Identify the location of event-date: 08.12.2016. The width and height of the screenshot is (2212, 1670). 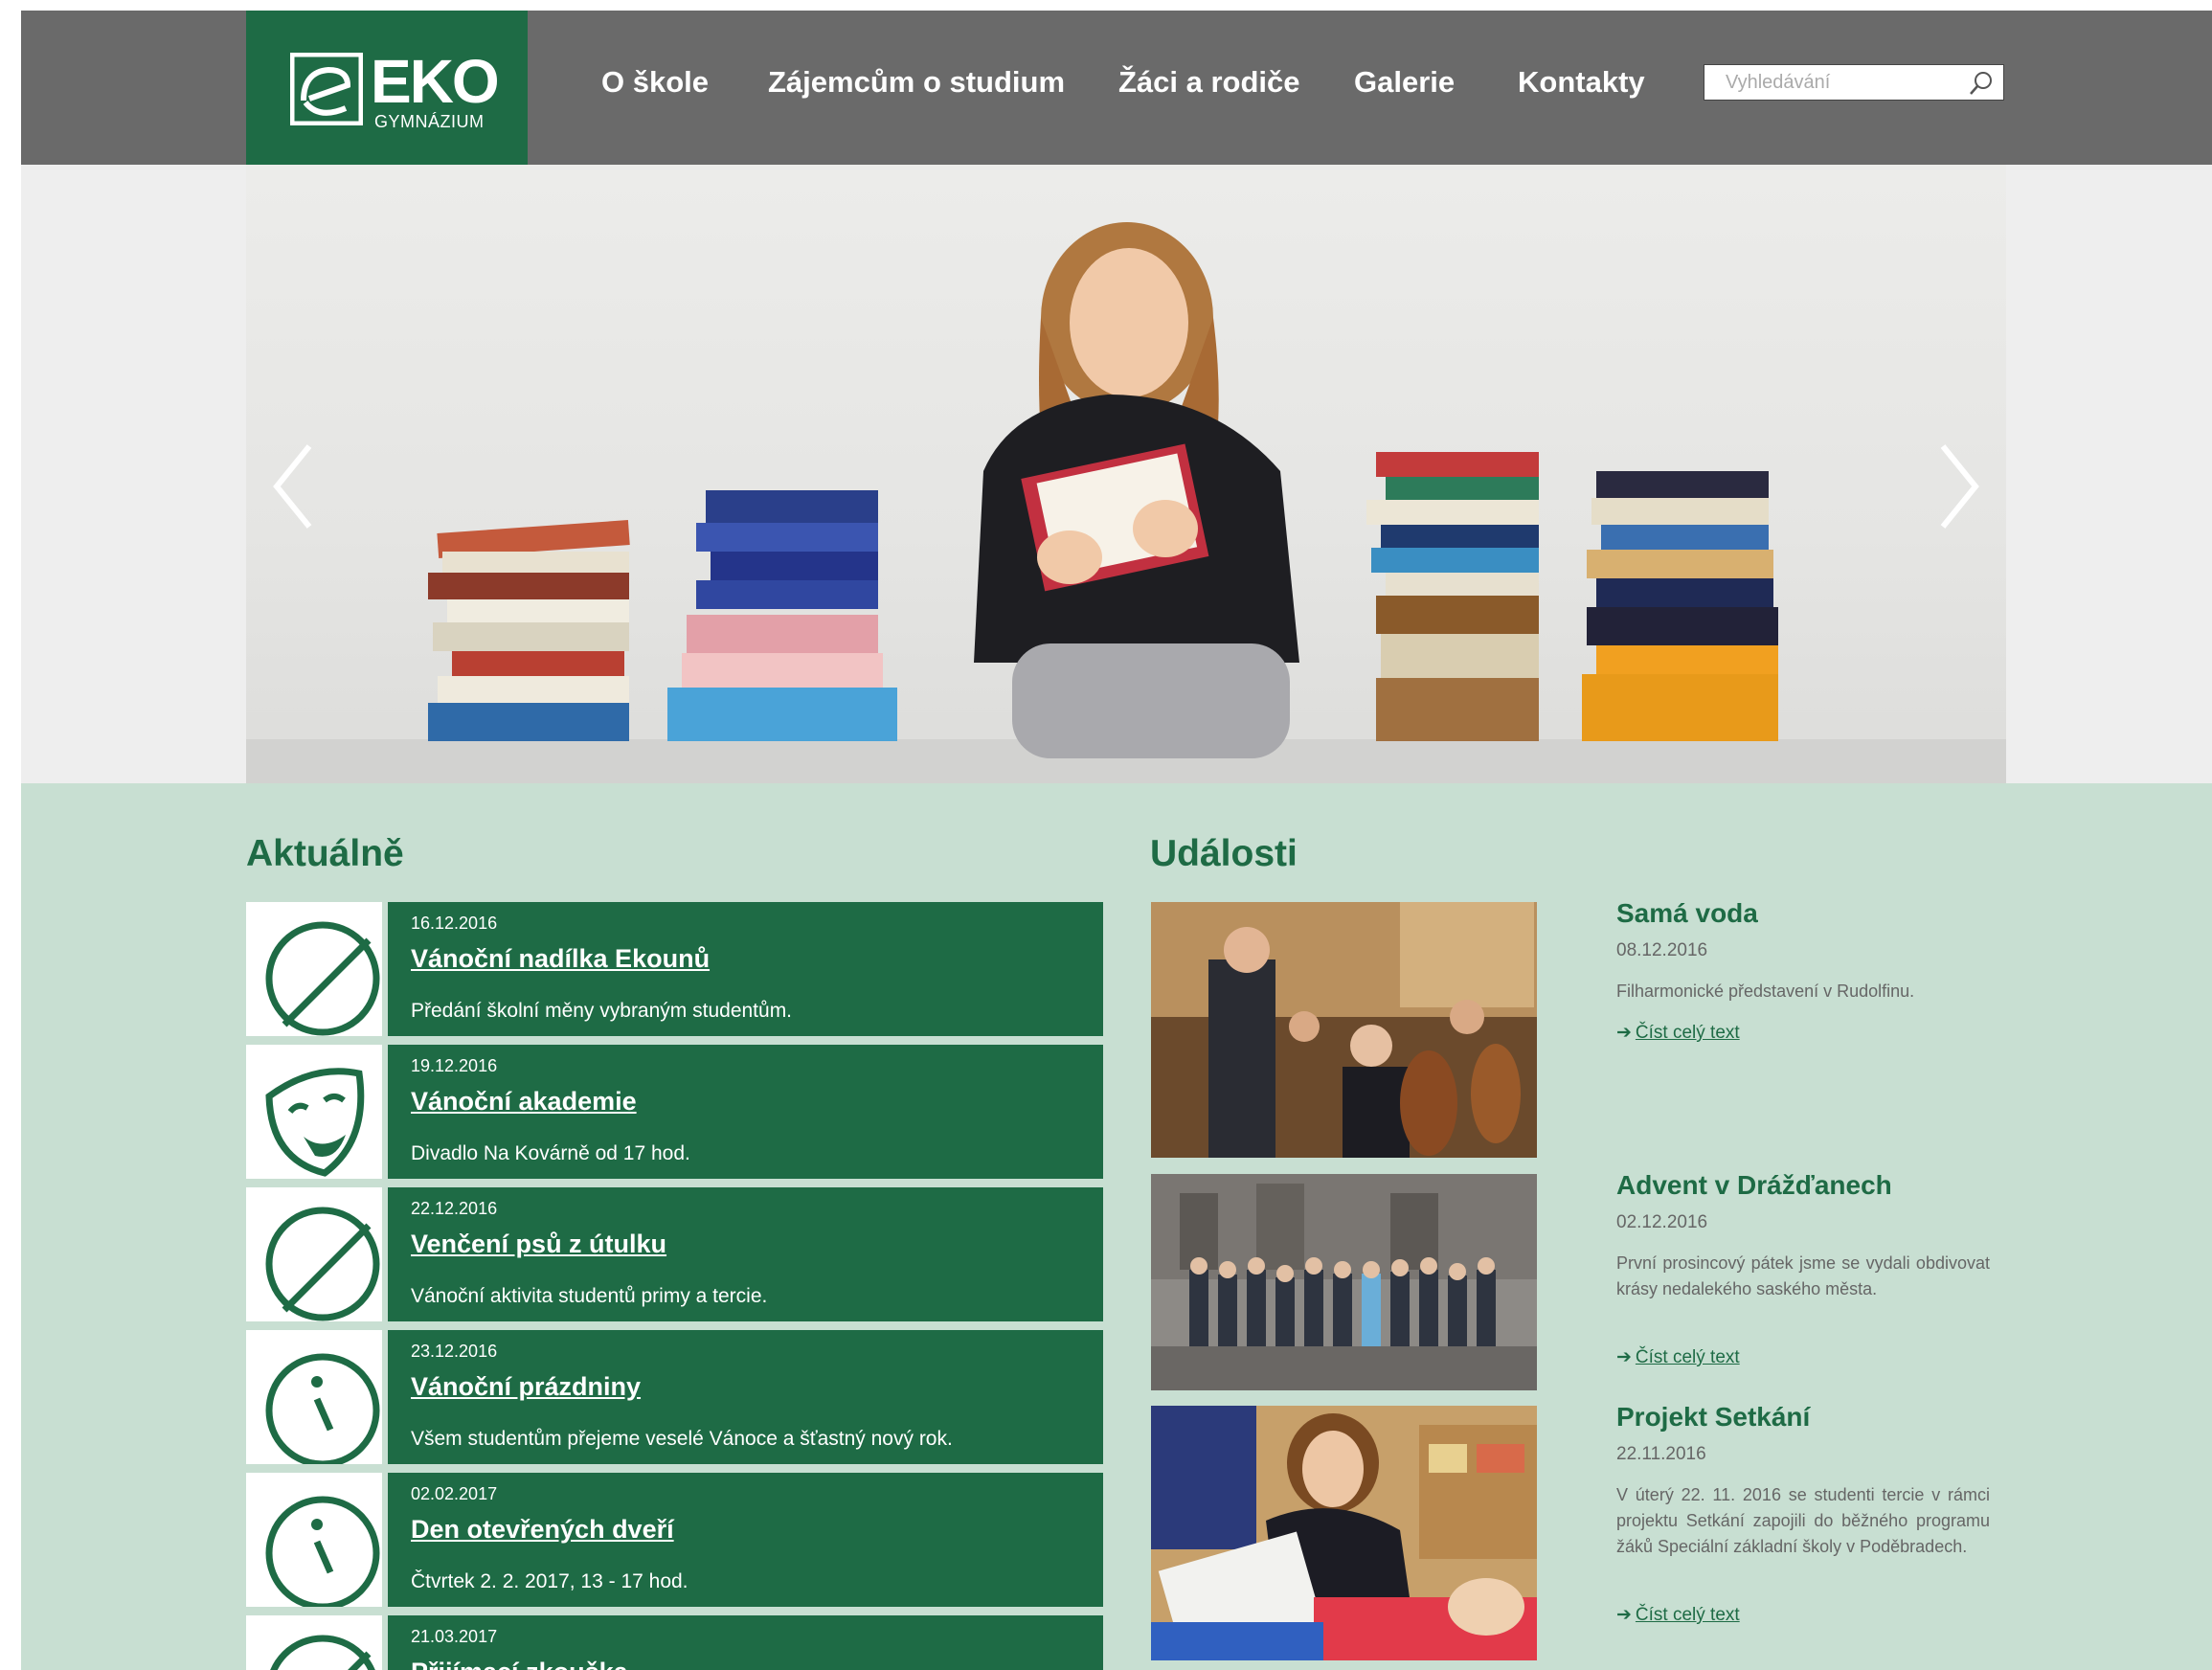
(1662, 950).